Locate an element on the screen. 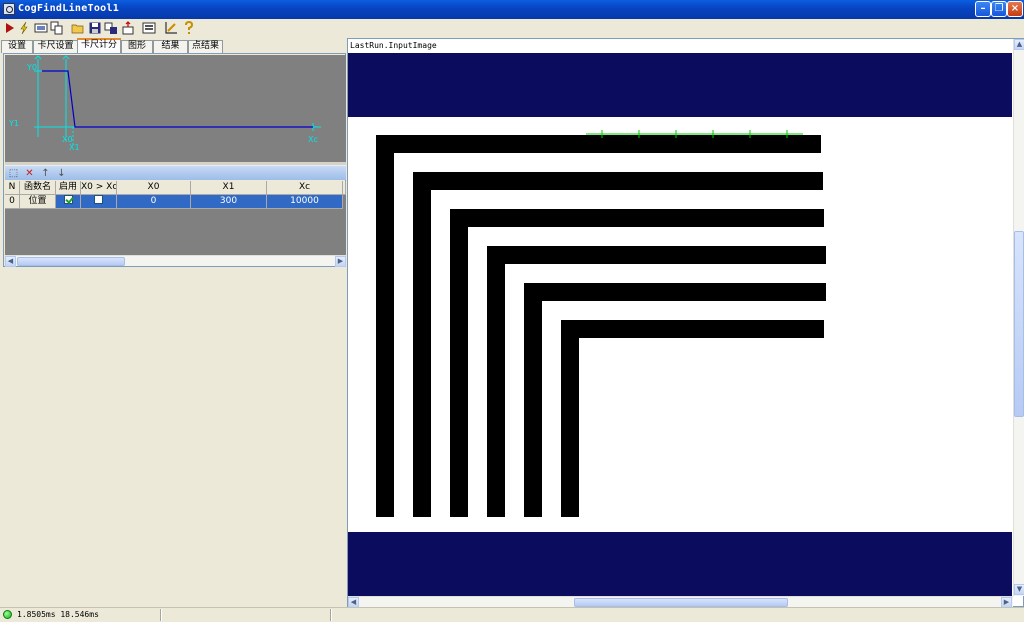 This screenshot has width=1024, height=622. header-n: N is located at coordinates (12, 188).